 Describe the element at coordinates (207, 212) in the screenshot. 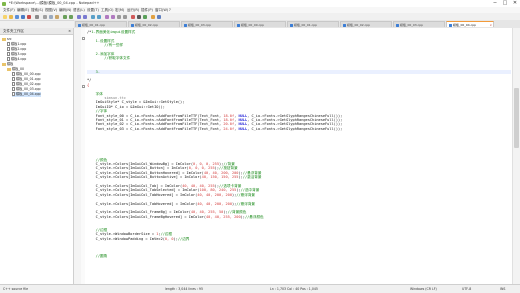

I see `code-token: 40, 40, 255, 50` at that location.